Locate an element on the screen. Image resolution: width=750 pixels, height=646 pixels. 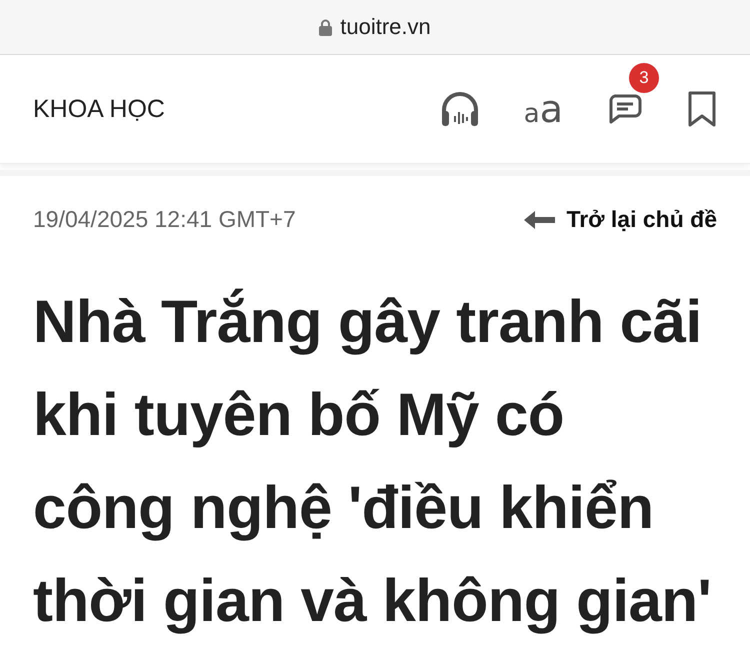
font-size-button: aa is located at coordinates (543, 109).